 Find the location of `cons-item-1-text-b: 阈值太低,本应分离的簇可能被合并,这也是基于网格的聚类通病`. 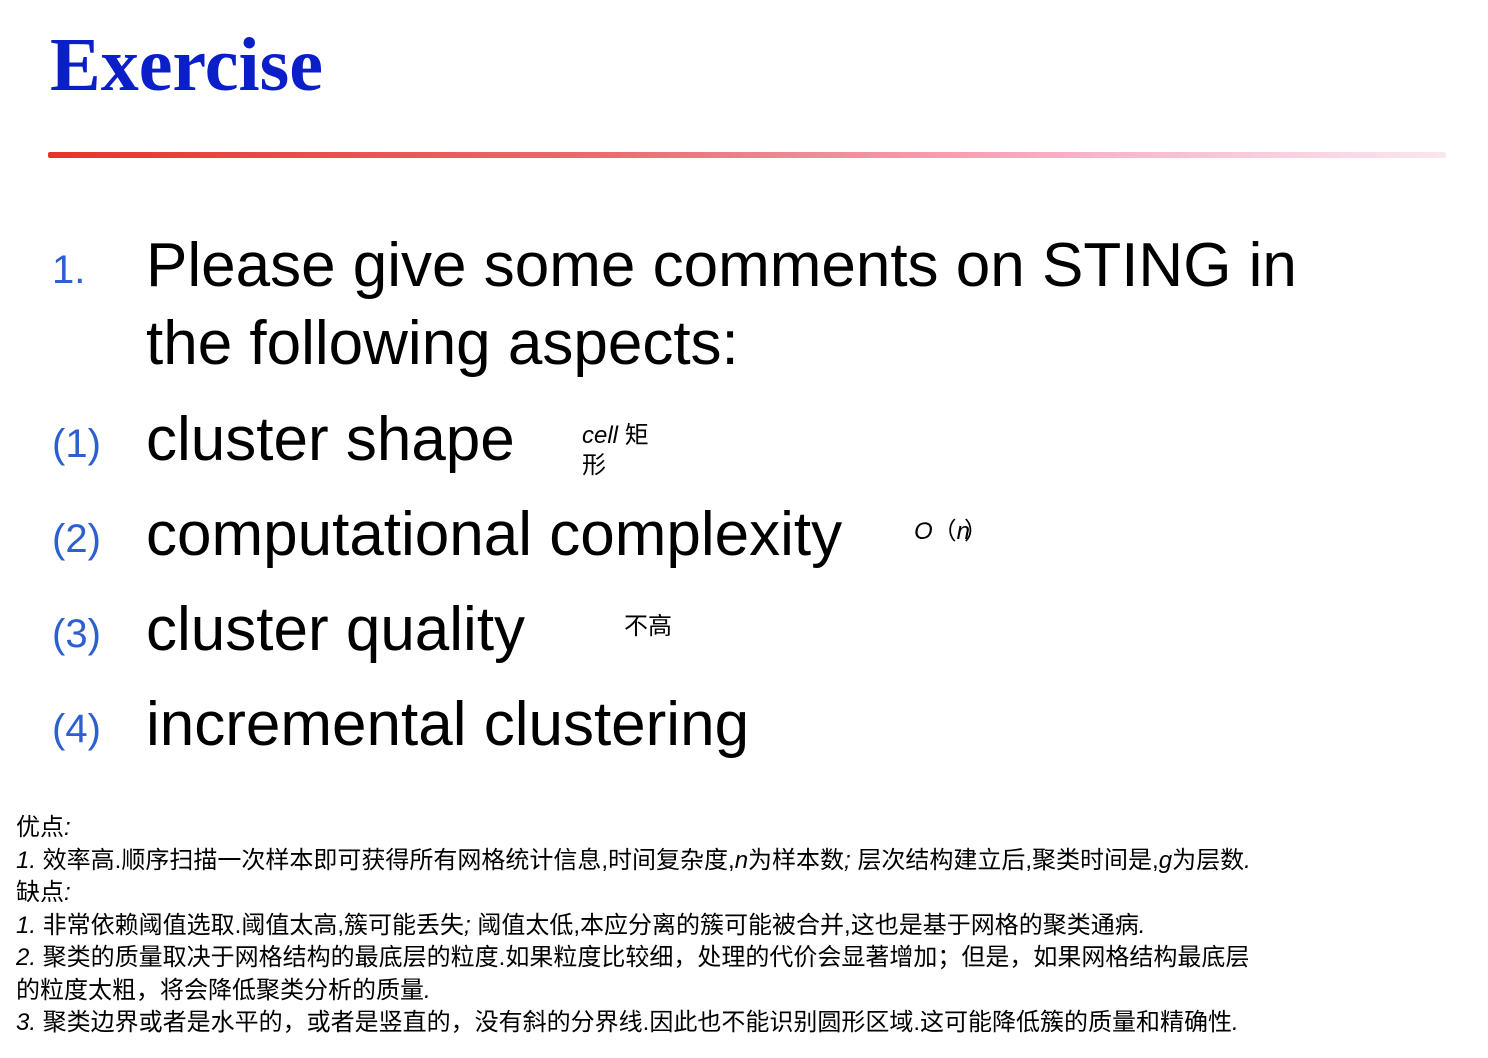

cons-item-1-text-b: 阈值太低,本应分离的簇可能被合并,这也是基于网格的聚类通病 is located at coordinates (804, 925).